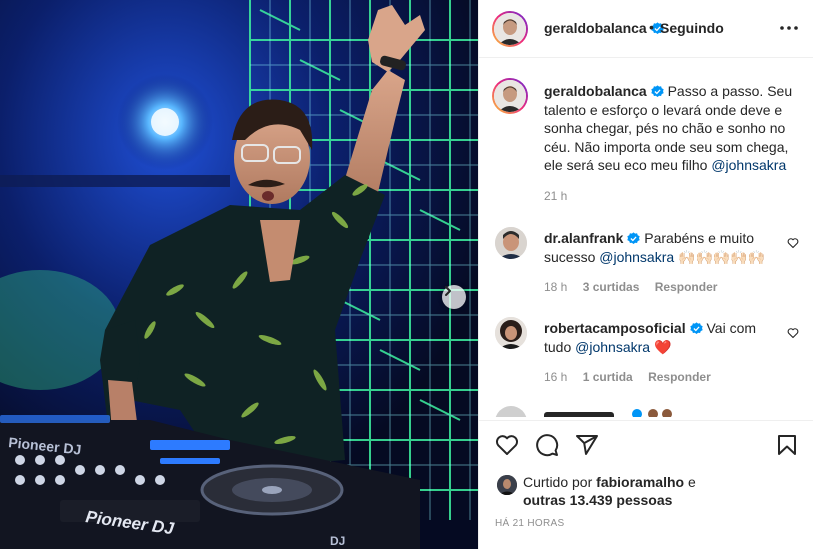  Describe the element at coordinates (748, 165) in the screenshot. I see `caption-mention-link: @johnsakra` at that location.